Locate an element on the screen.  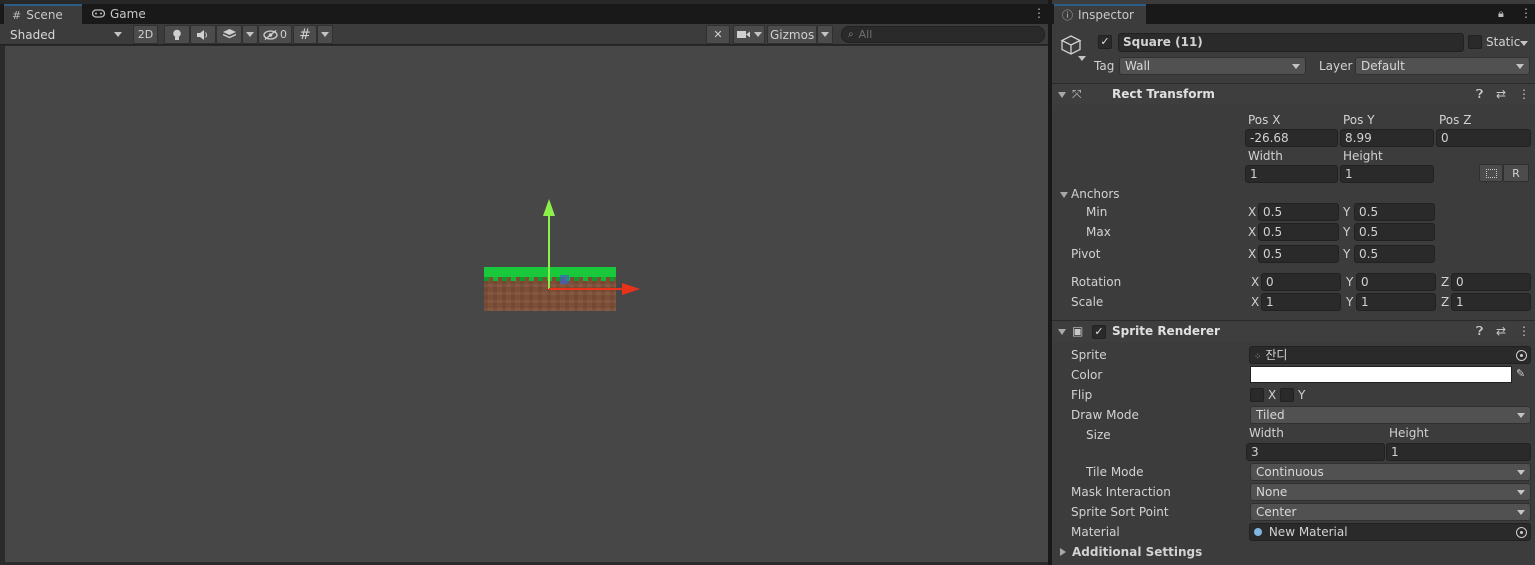
blueprint-mode-button is located at coordinates (1491, 173).